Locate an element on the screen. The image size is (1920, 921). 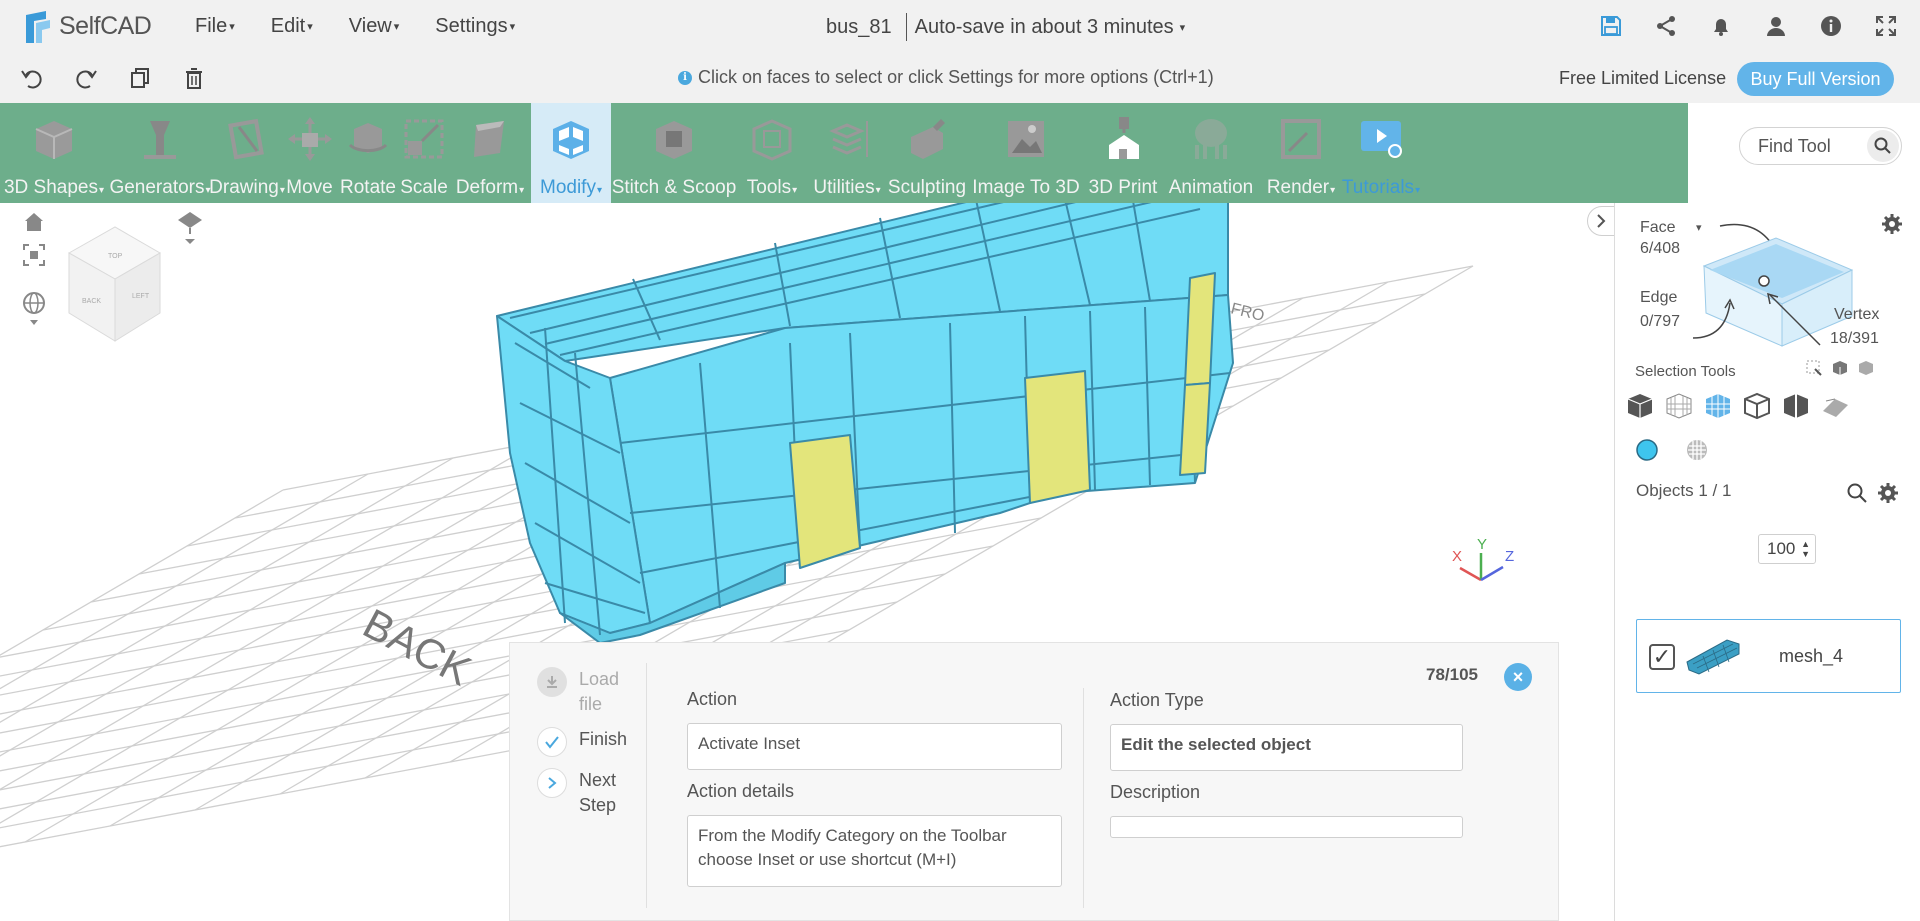
tool-label: Sculpting is located at coordinates (927, 188).